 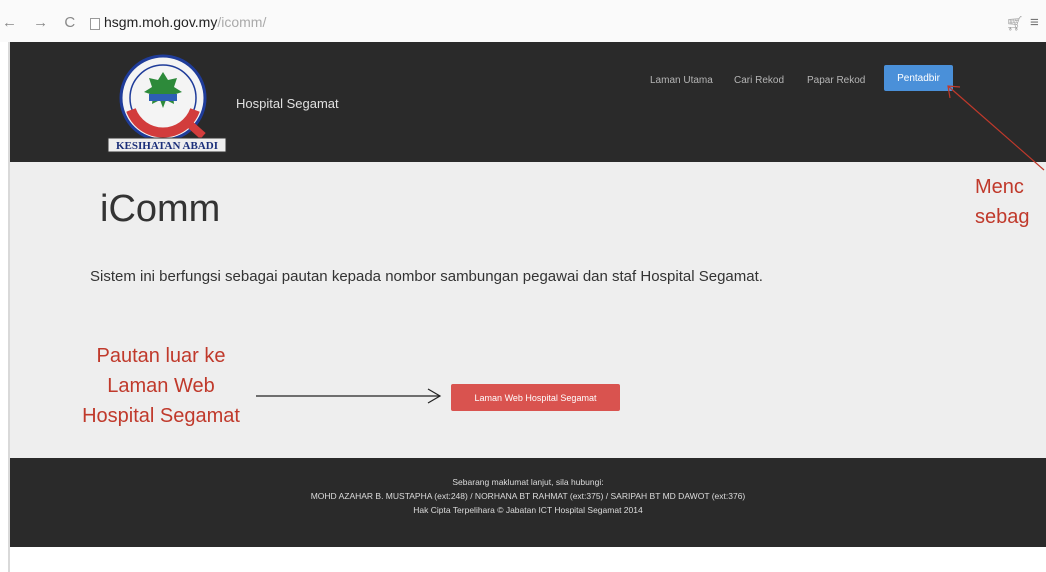 I want to click on logo-text: KESIHATAN ABADI, so click(x=167, y=146).